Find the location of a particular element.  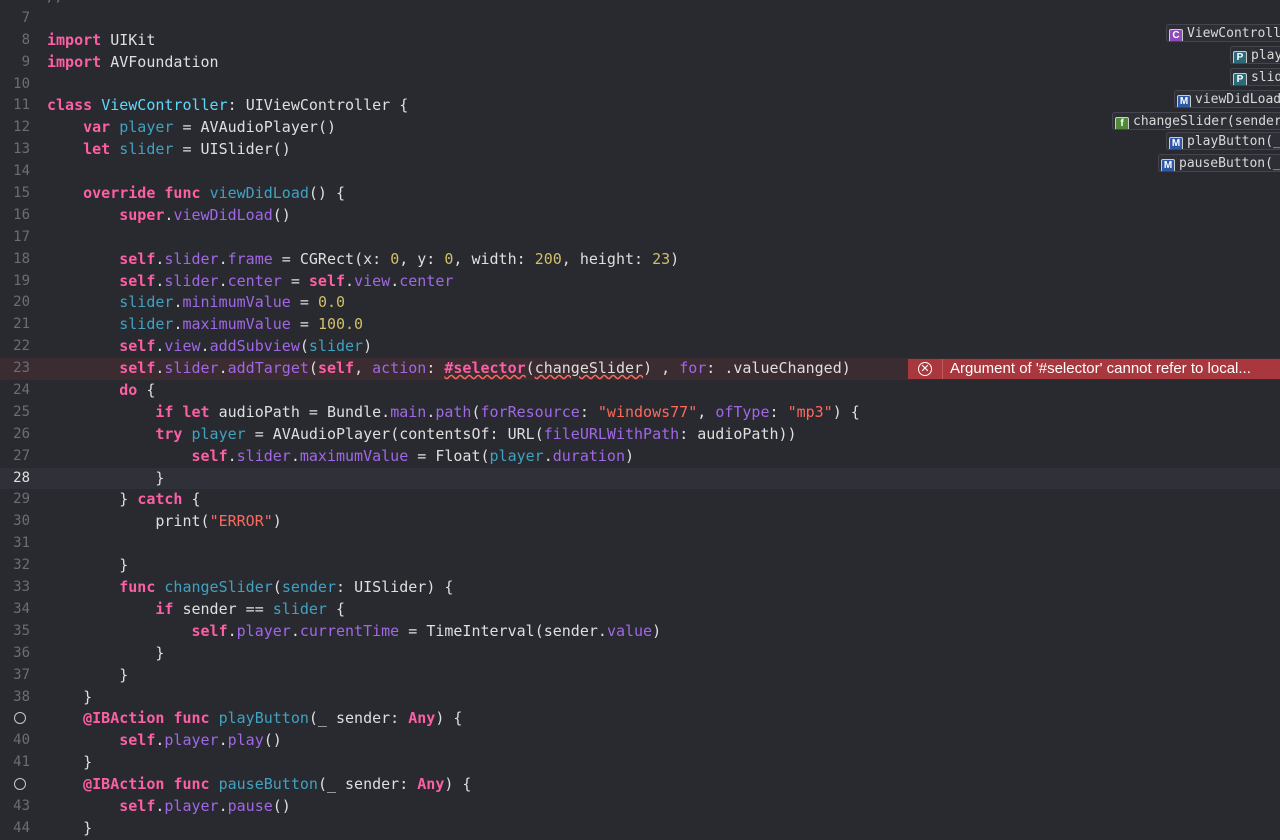

punct: , y: is located at coordinates (422, 258).